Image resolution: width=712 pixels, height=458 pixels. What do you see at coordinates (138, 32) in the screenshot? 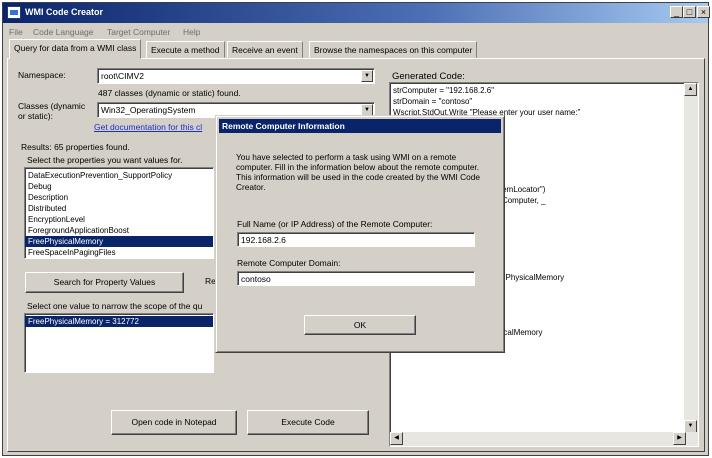
I see `menu-target-computer: Target Computer` at bounding box center [138, 32].